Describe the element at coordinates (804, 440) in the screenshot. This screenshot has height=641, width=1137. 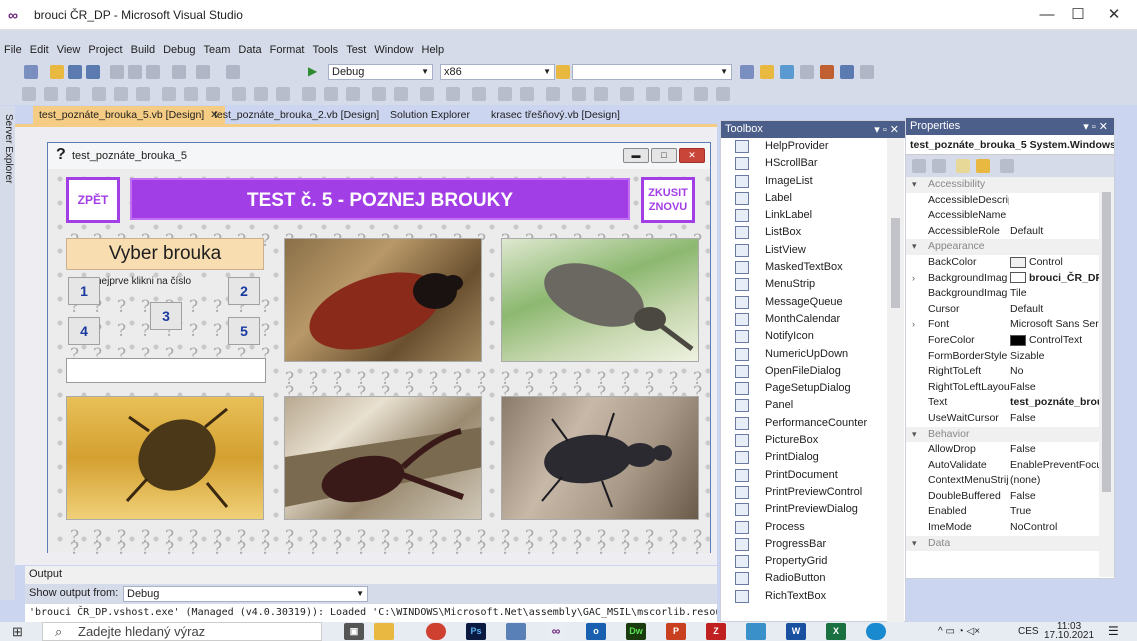
I see `toolbox-item-picturebox: PictureBox` at that location.